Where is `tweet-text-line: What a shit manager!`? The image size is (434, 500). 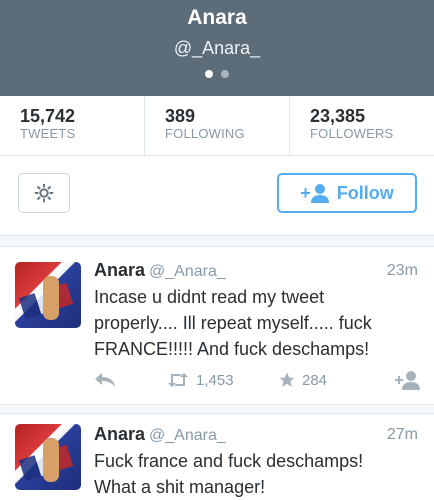 tweet-text-line: What a shit manager! is located at coordinates (180, 487).